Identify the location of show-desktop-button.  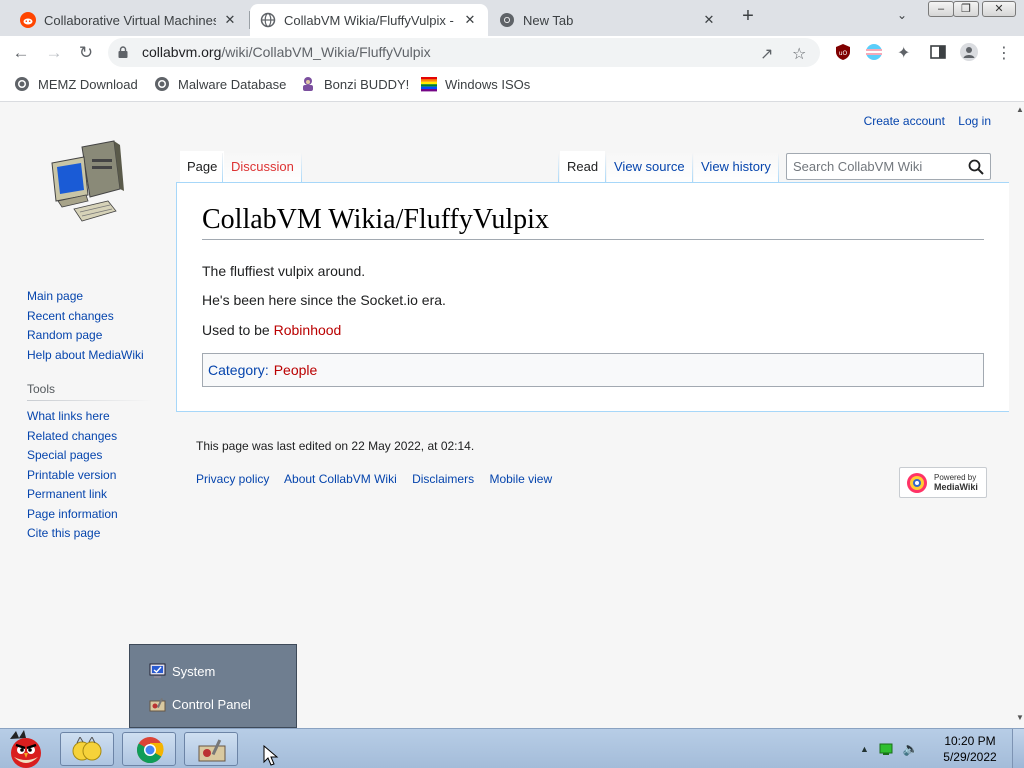
(1018, 748).